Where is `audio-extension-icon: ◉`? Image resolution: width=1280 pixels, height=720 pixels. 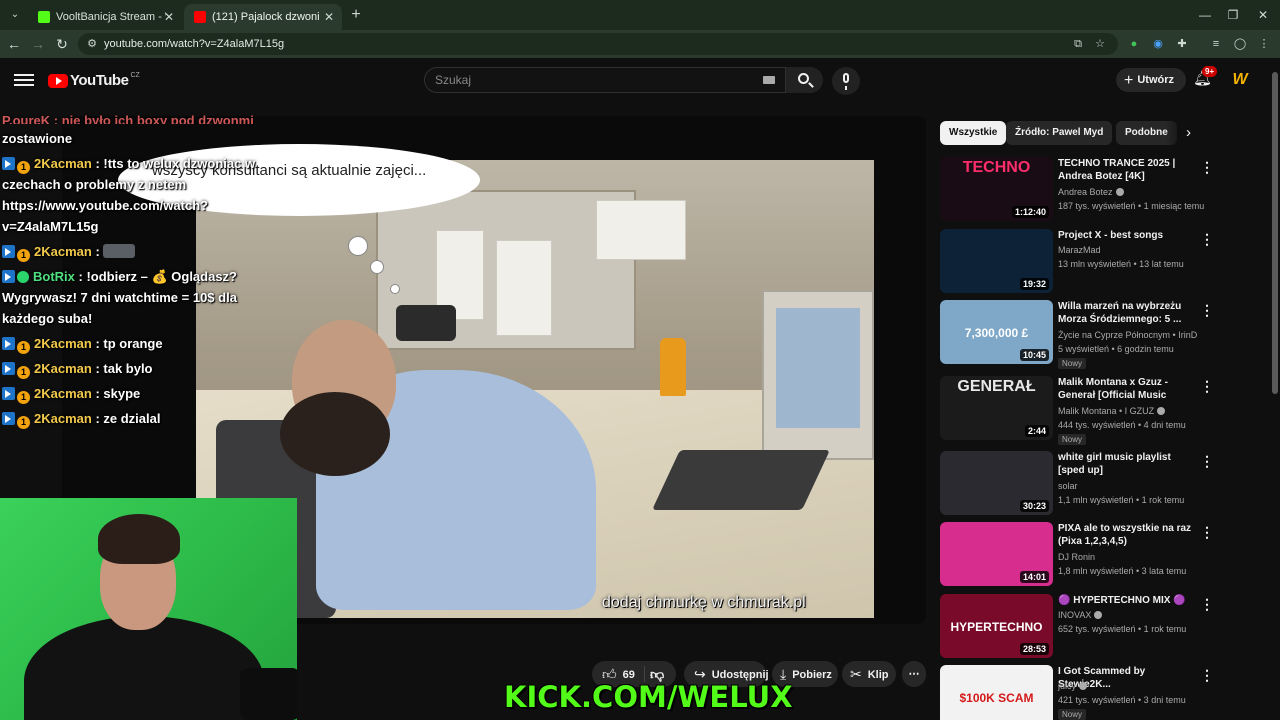
audio-extension-icon: ◉ is located at coordinates (1158, 44).